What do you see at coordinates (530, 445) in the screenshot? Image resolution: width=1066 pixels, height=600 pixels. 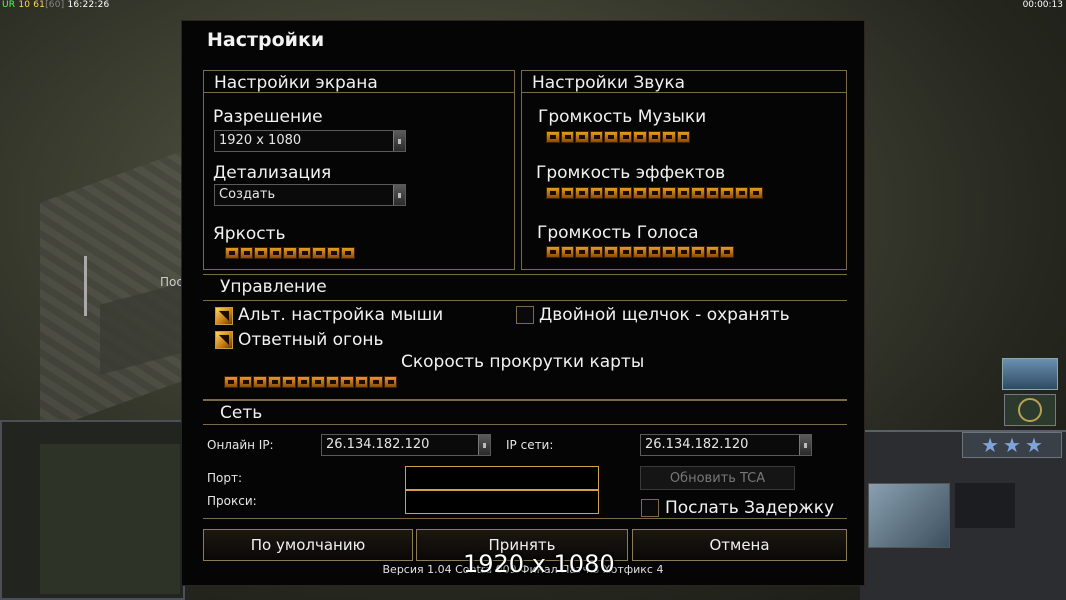 I see `net-ip-label: IP сети:` at bounding box center [530, 445].